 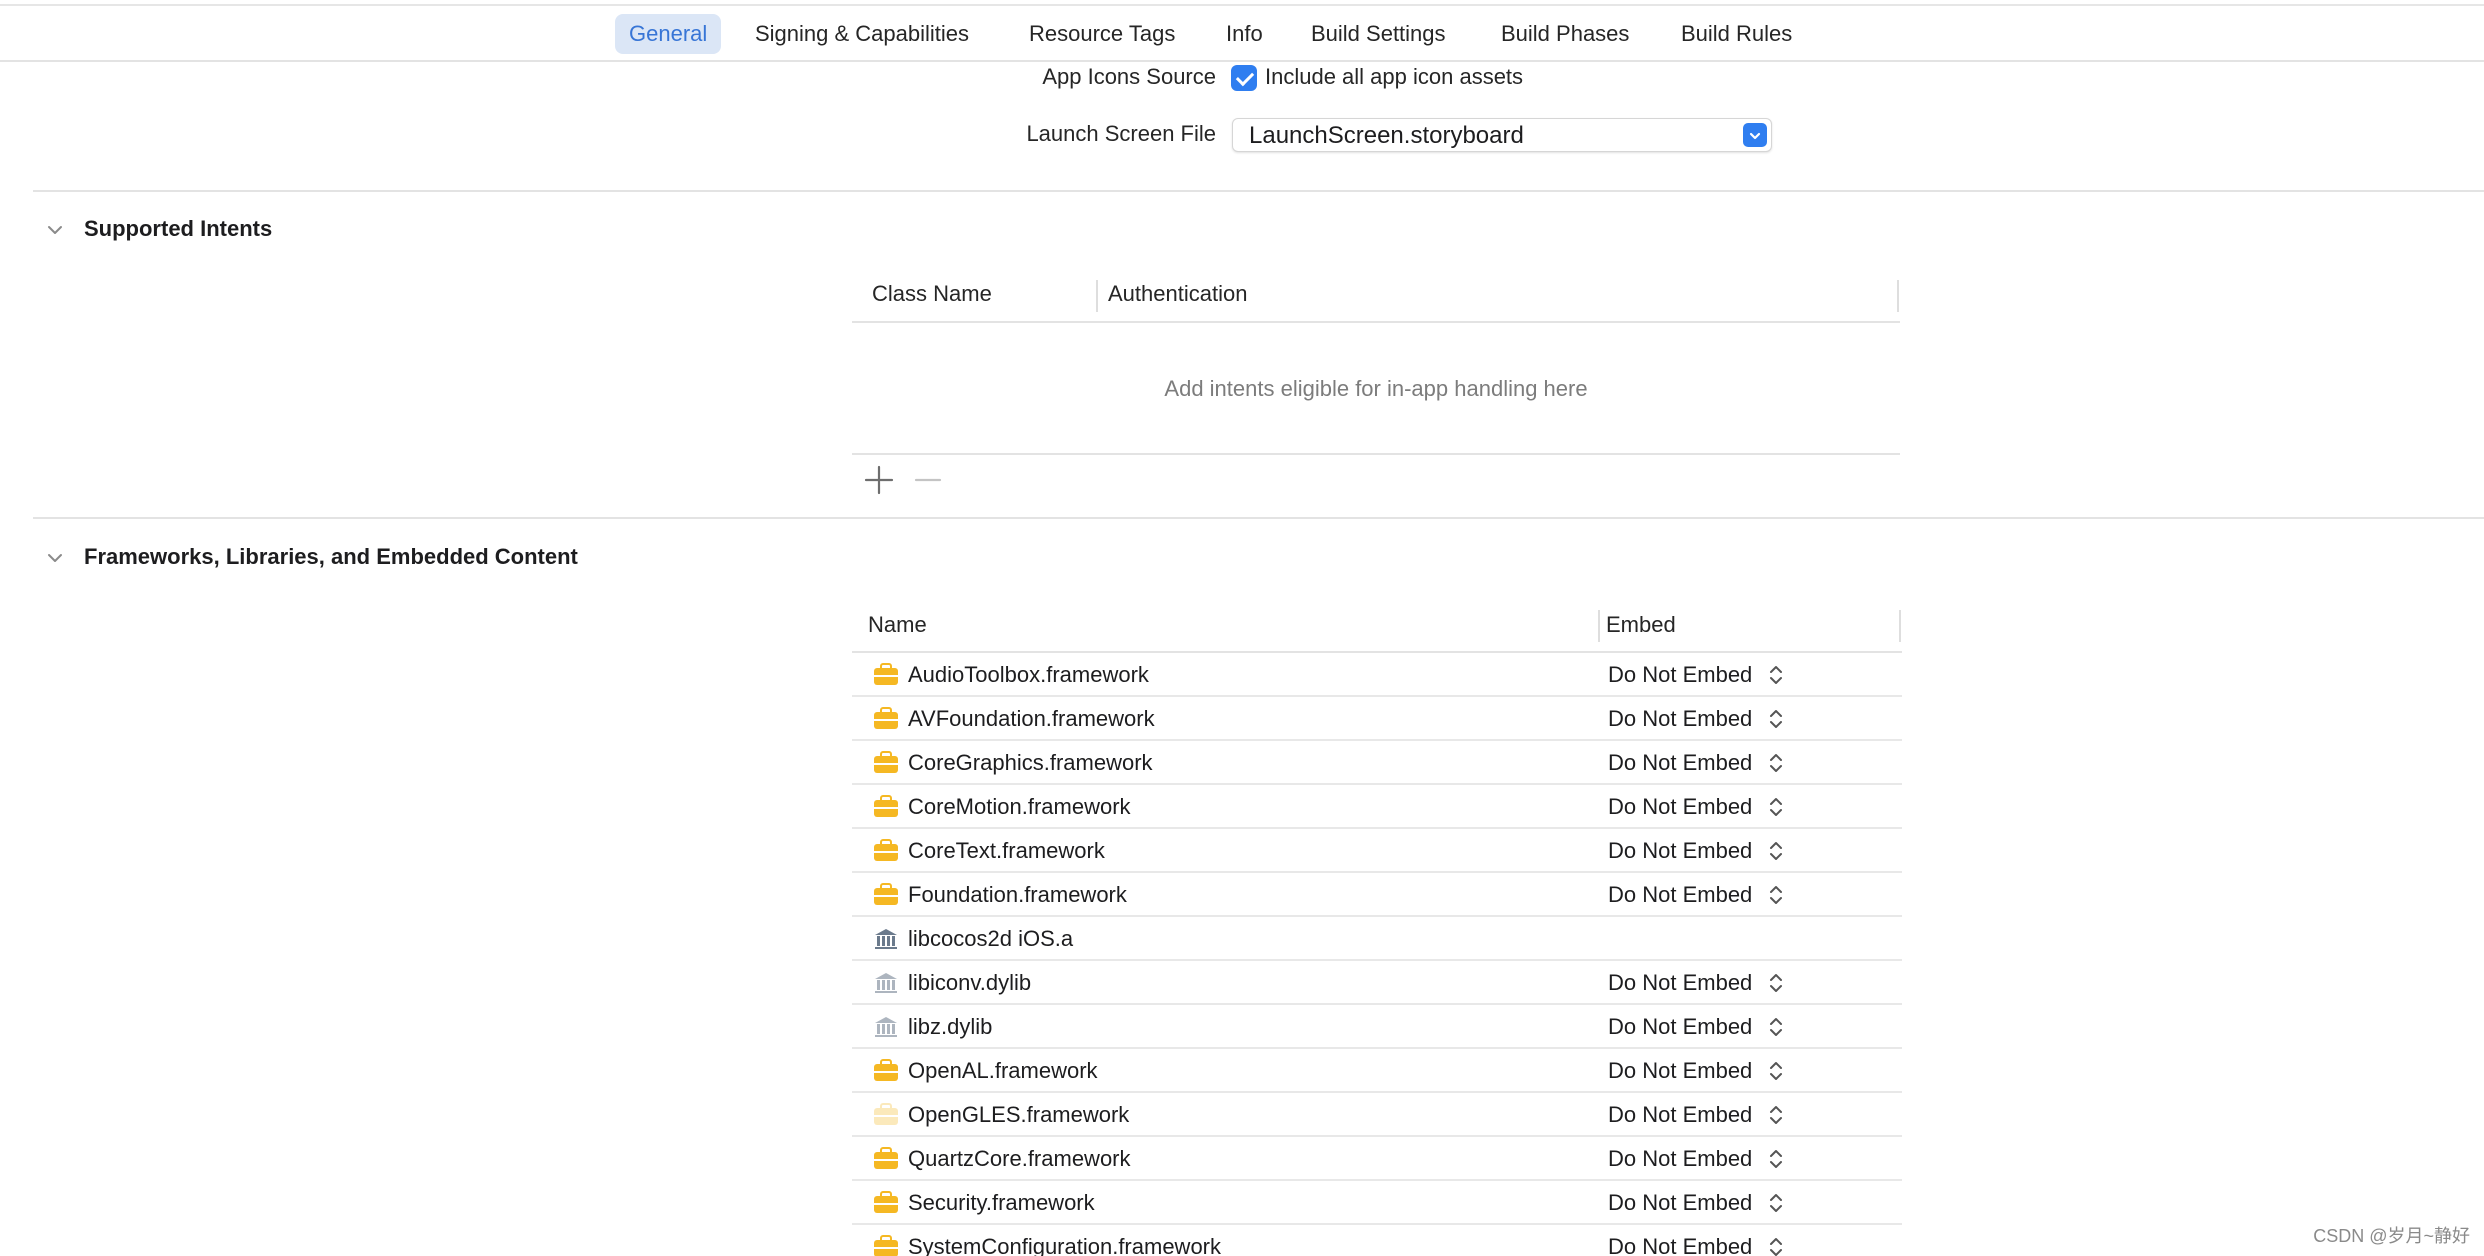 I want to click on launch-screen-file-label: Launch Screen File, so click(x=1121, y=133).